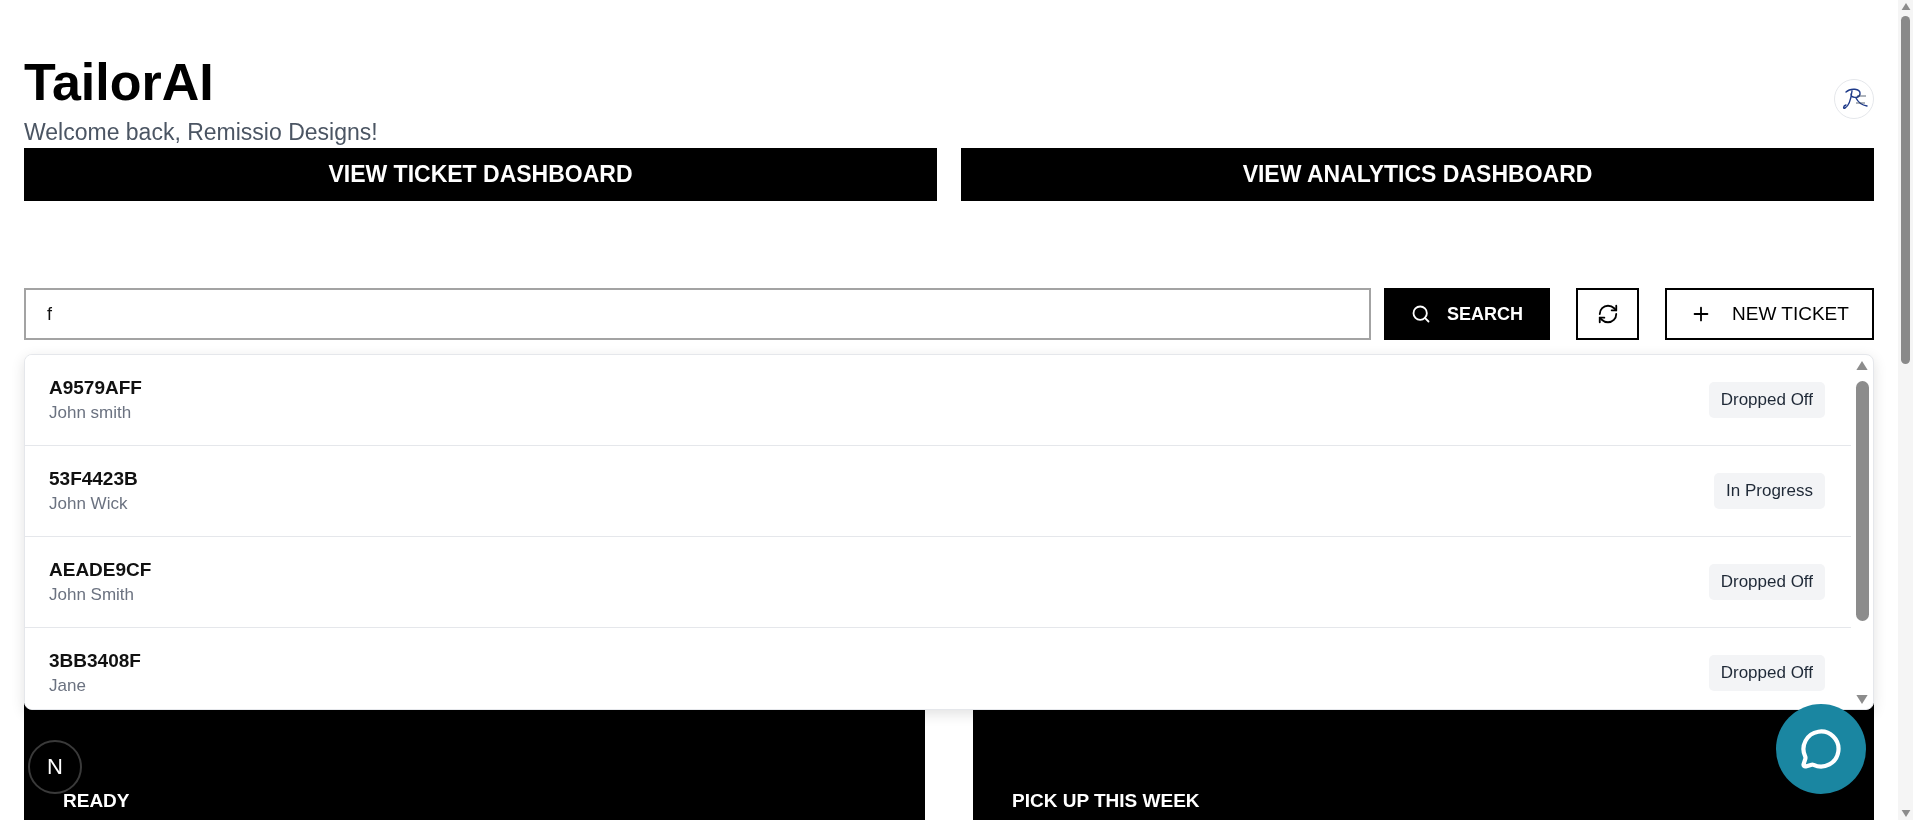 This screenshot has width=1913, height=820. I want to click on card-title: PICK UP THIS WEEK, so click(1106, 801).